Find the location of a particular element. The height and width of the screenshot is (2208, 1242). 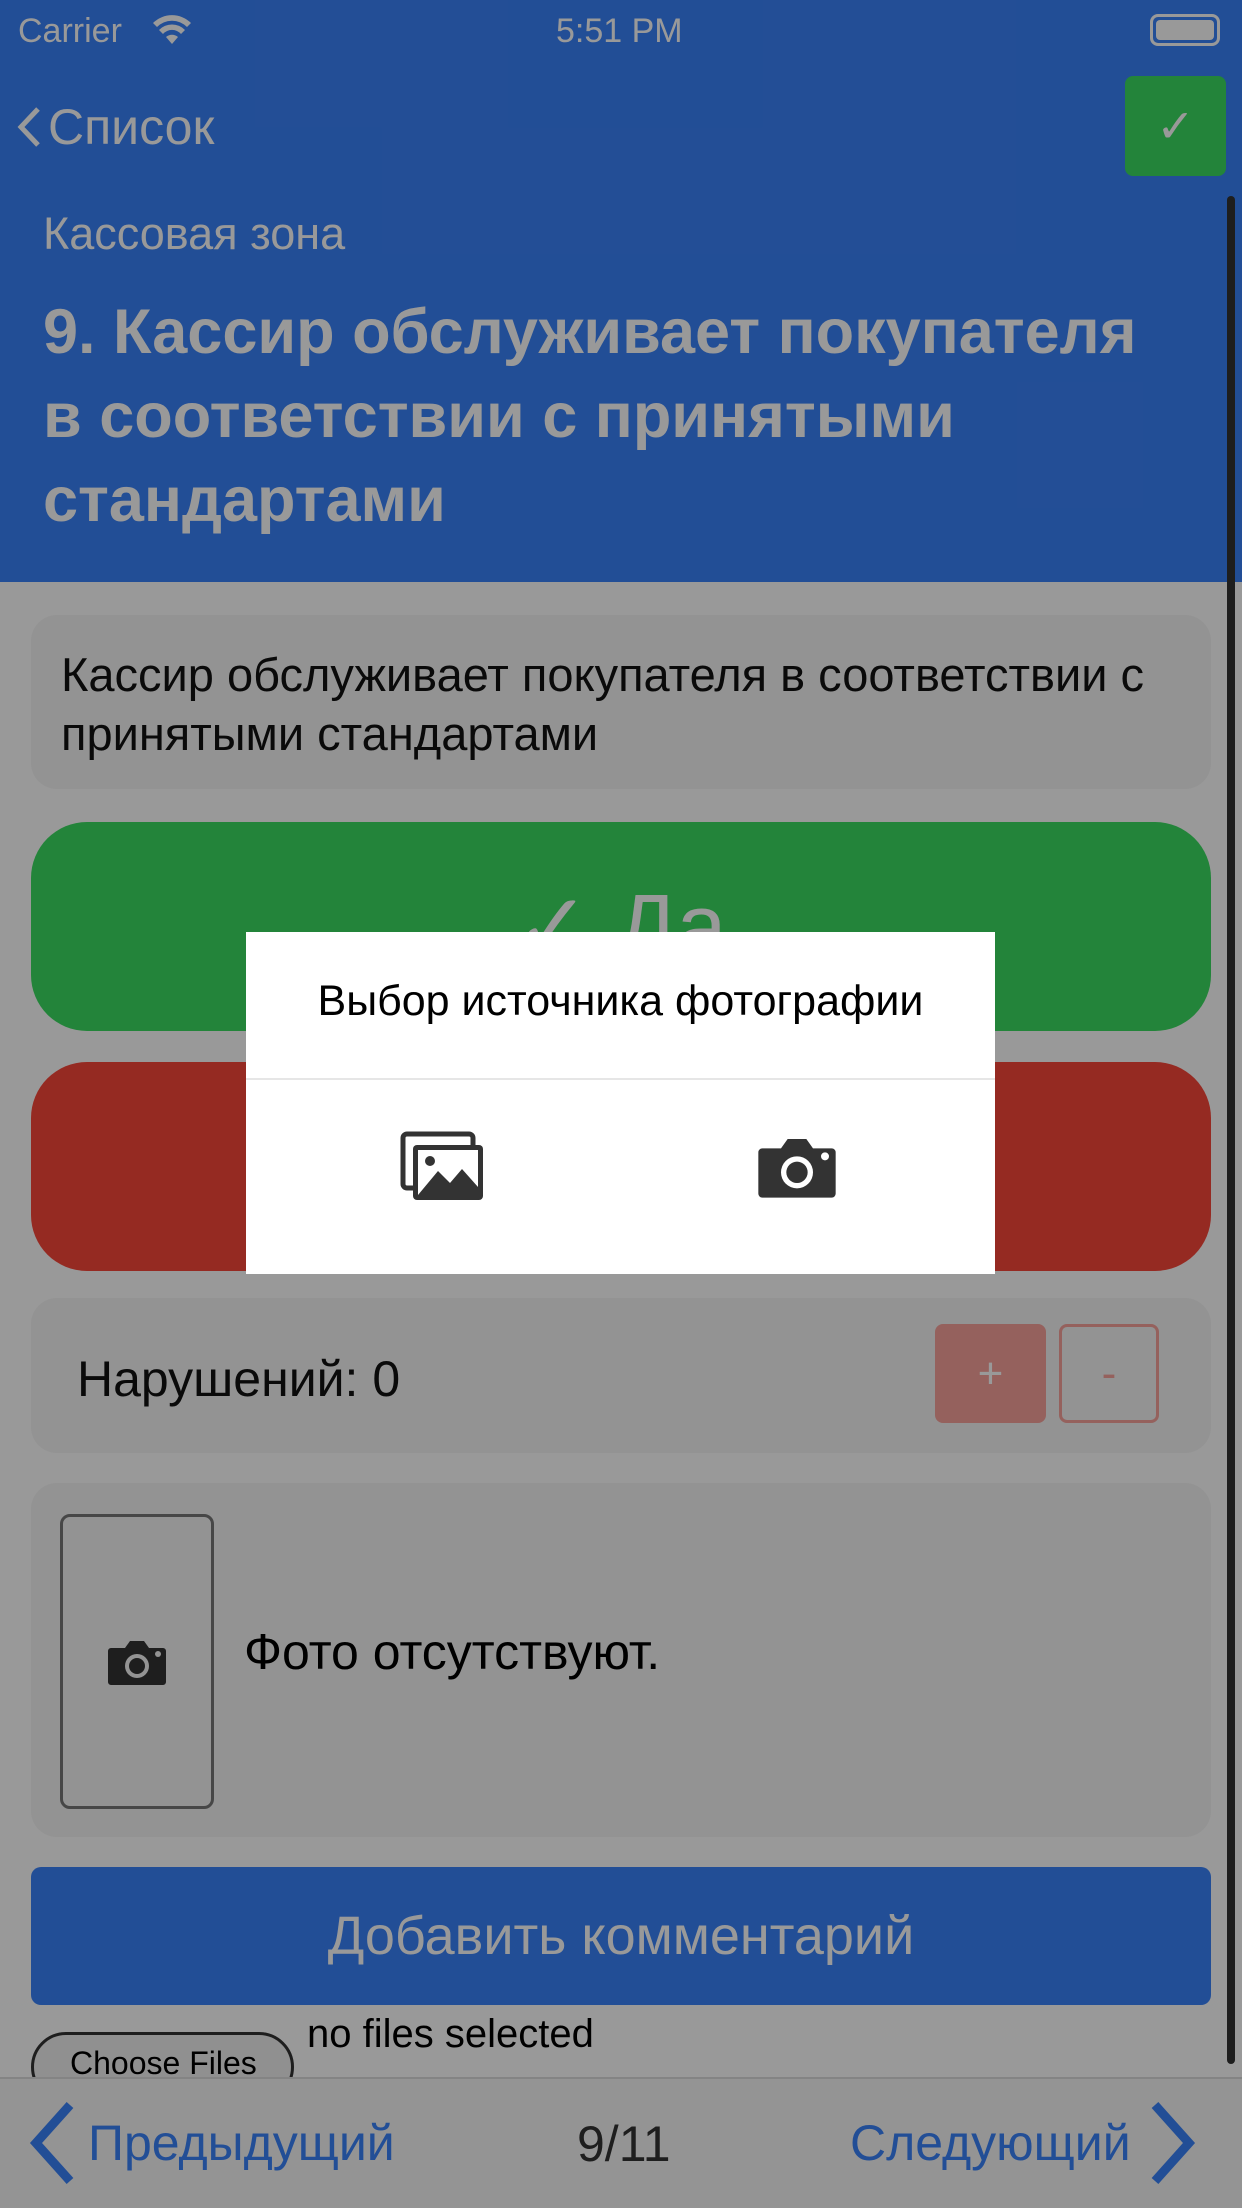

camera-option is located at coordinates (797, 1167).